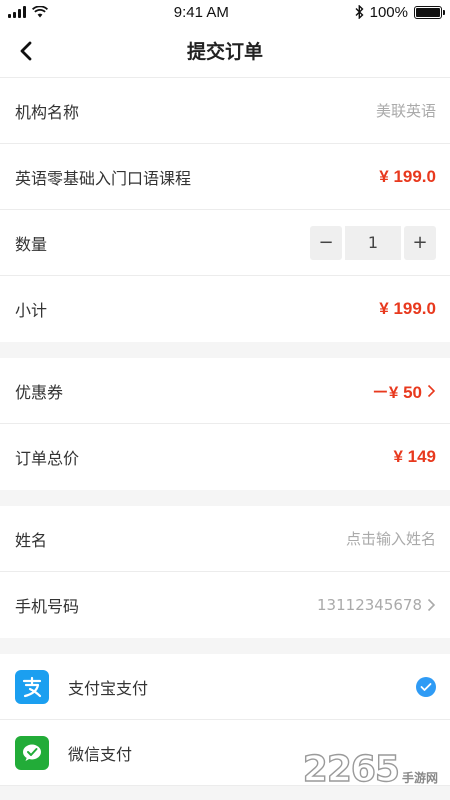 The height and width of the screenshot is (800, 450). I want to click on name-label: 姓名, so click(31, 540).